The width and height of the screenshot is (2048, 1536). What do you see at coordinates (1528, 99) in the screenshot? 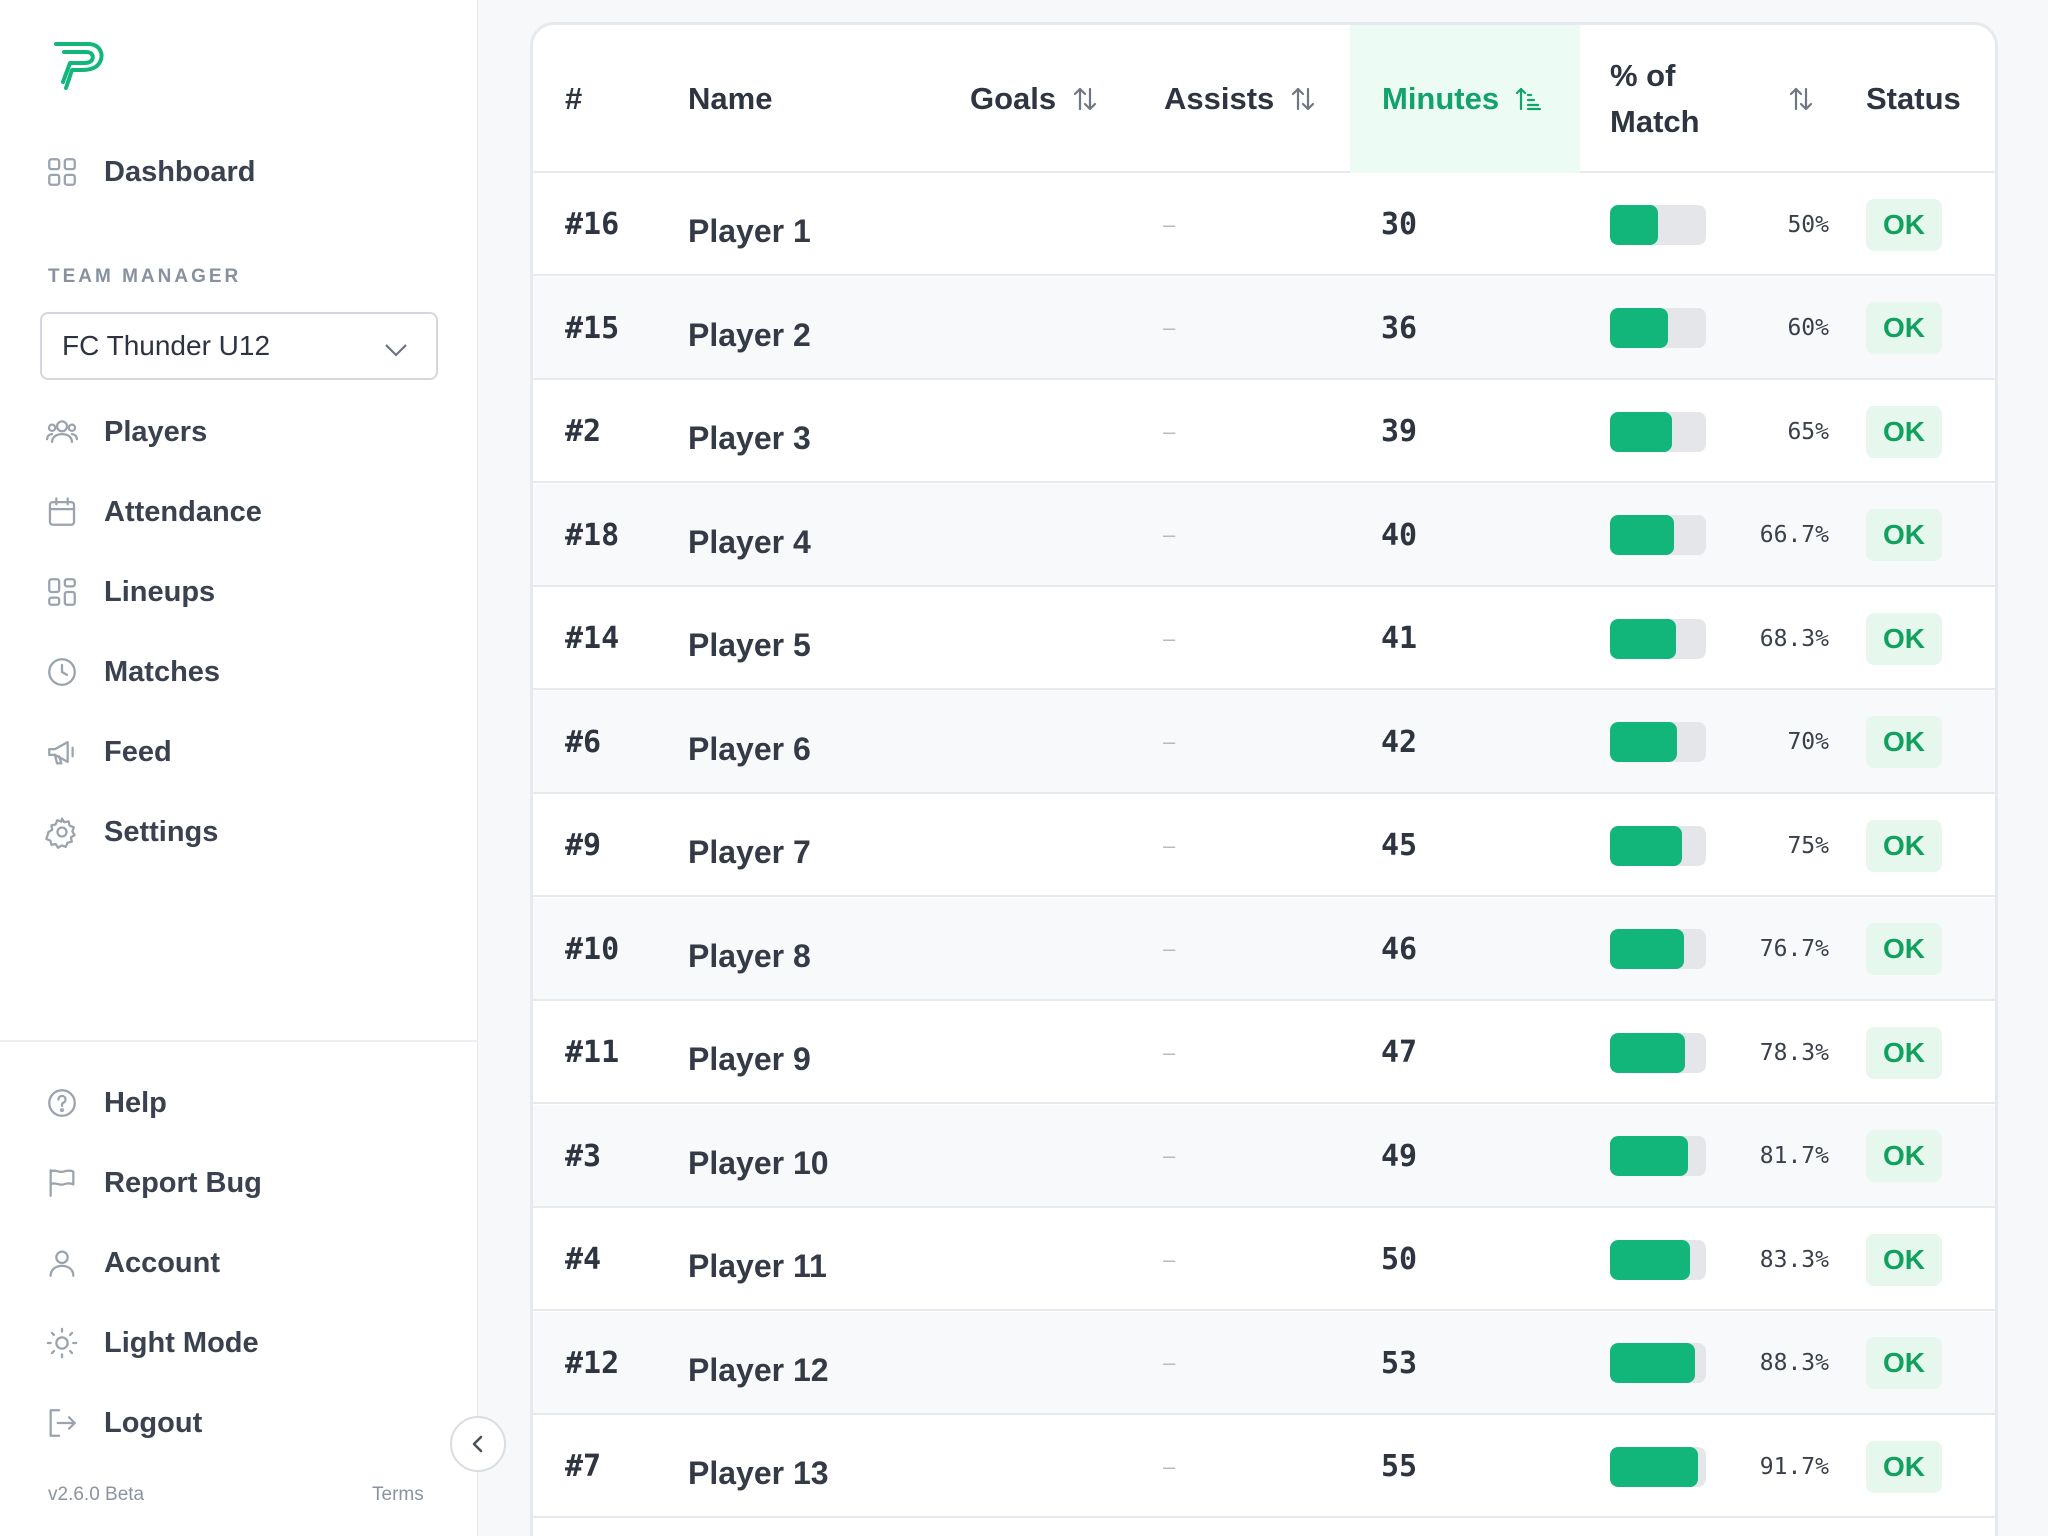
I see `sort-ascending-icon` at bounding box center [1528, 99].